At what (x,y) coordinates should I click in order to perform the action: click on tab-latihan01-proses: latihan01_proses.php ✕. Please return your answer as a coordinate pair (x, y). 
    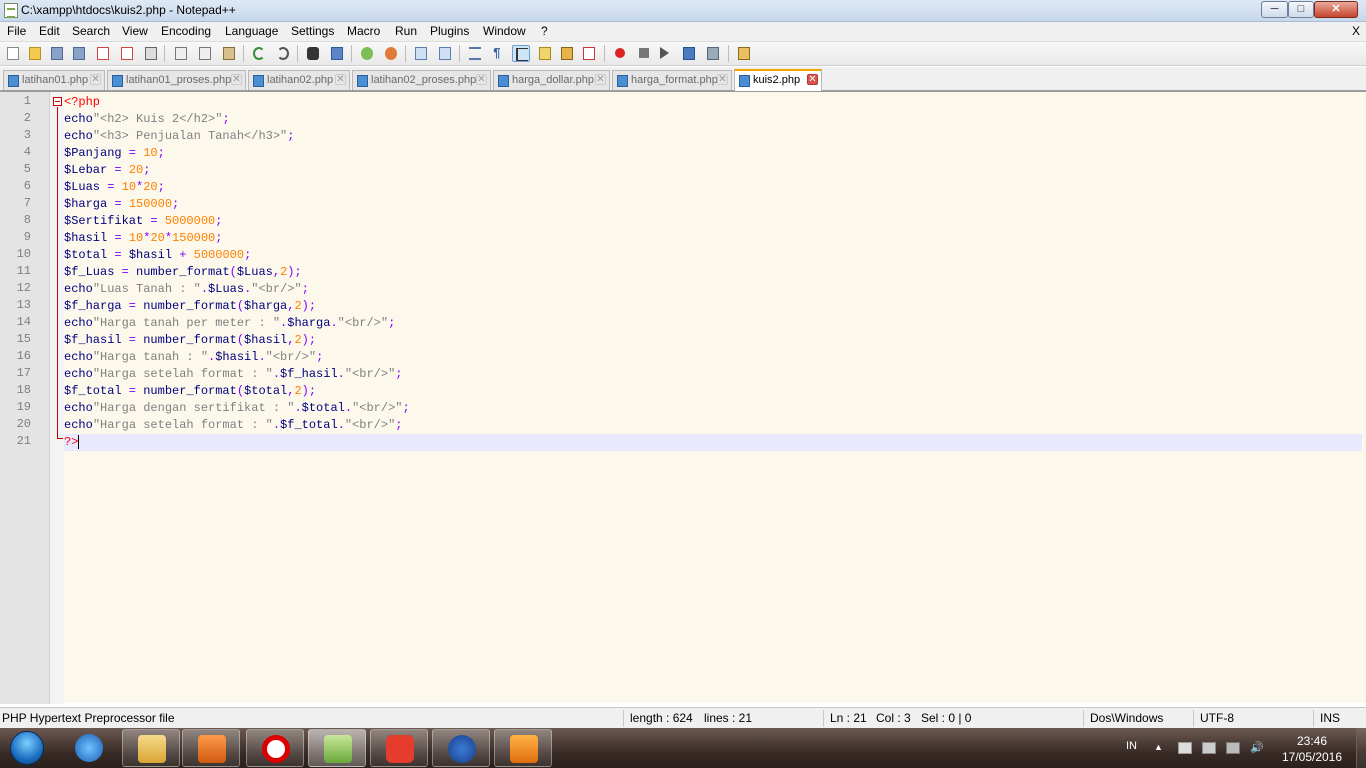
    Looking at the image, I should click on (176, 80).